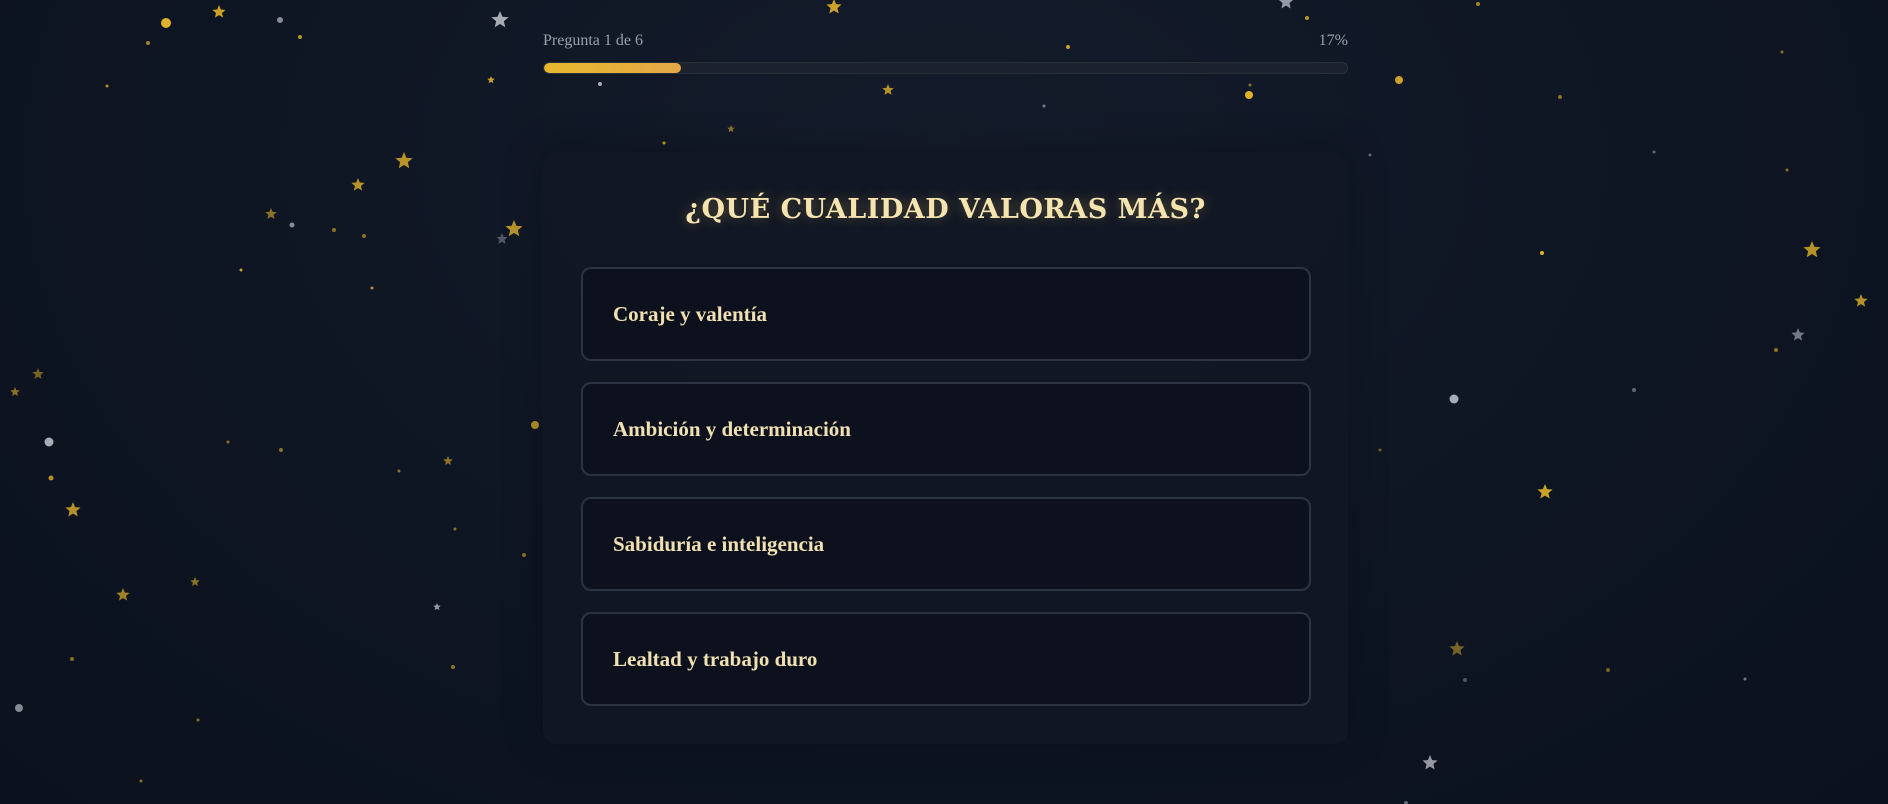 Image resolution: width=1888 pixels, height=804 pixels. What do you see at coordinates (945, 209) in the screenshot?
I see `question-title: ¿QUÉ CUALIDAD VALORAS MÁS?` at bounding box center [945, 209].